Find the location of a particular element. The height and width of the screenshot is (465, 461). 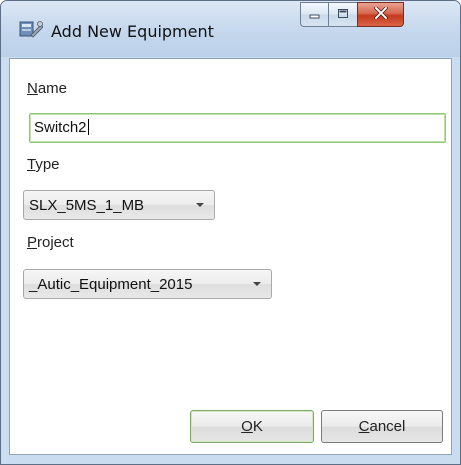

maximize-button is located at coordinates (342, 14).